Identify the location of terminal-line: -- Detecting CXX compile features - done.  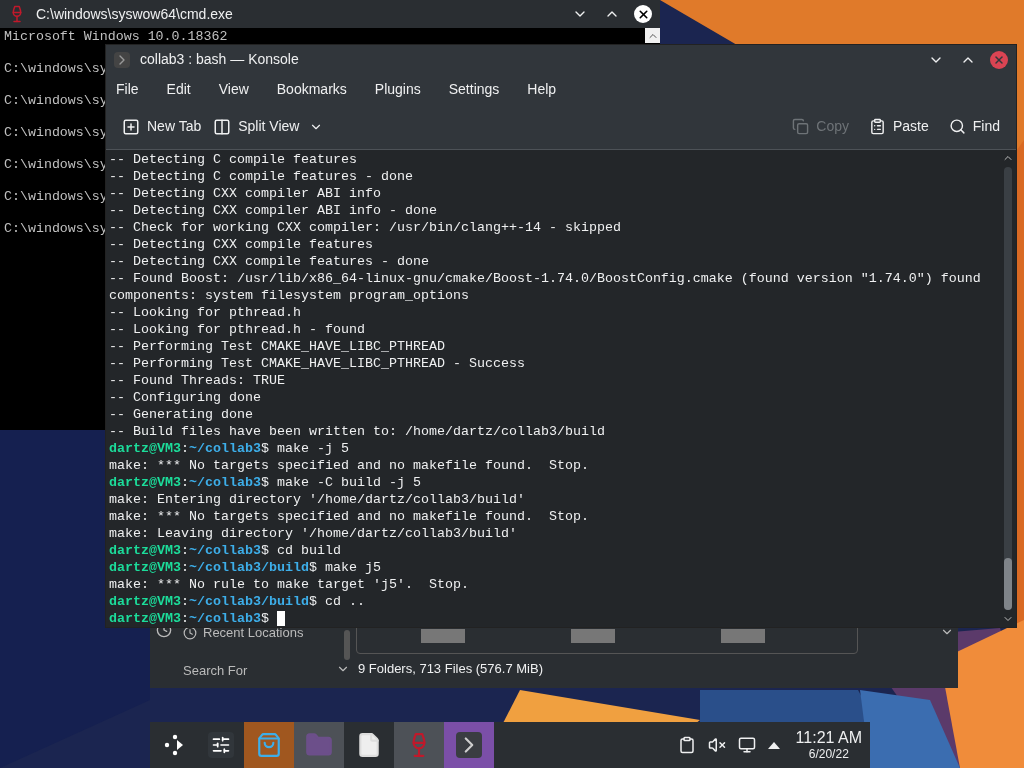
(269, 261).